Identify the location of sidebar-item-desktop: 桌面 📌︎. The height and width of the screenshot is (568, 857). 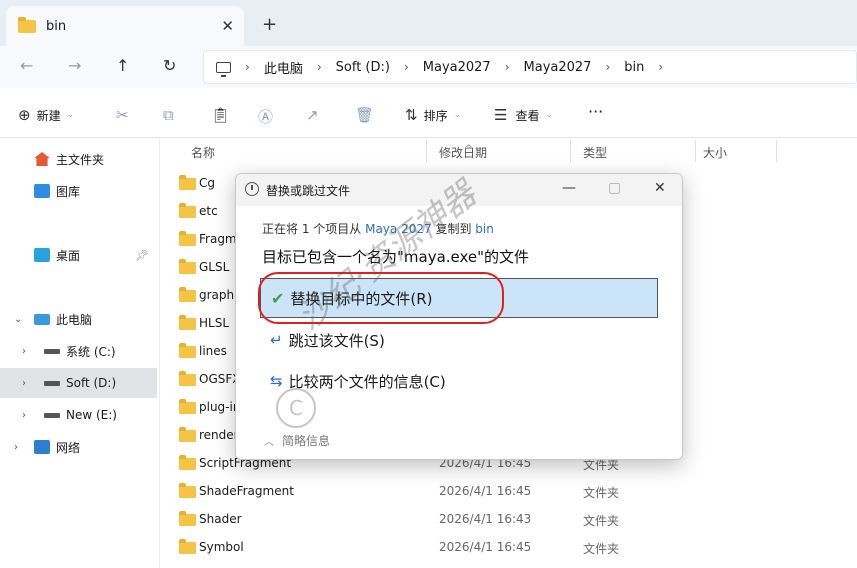
(78, 255).